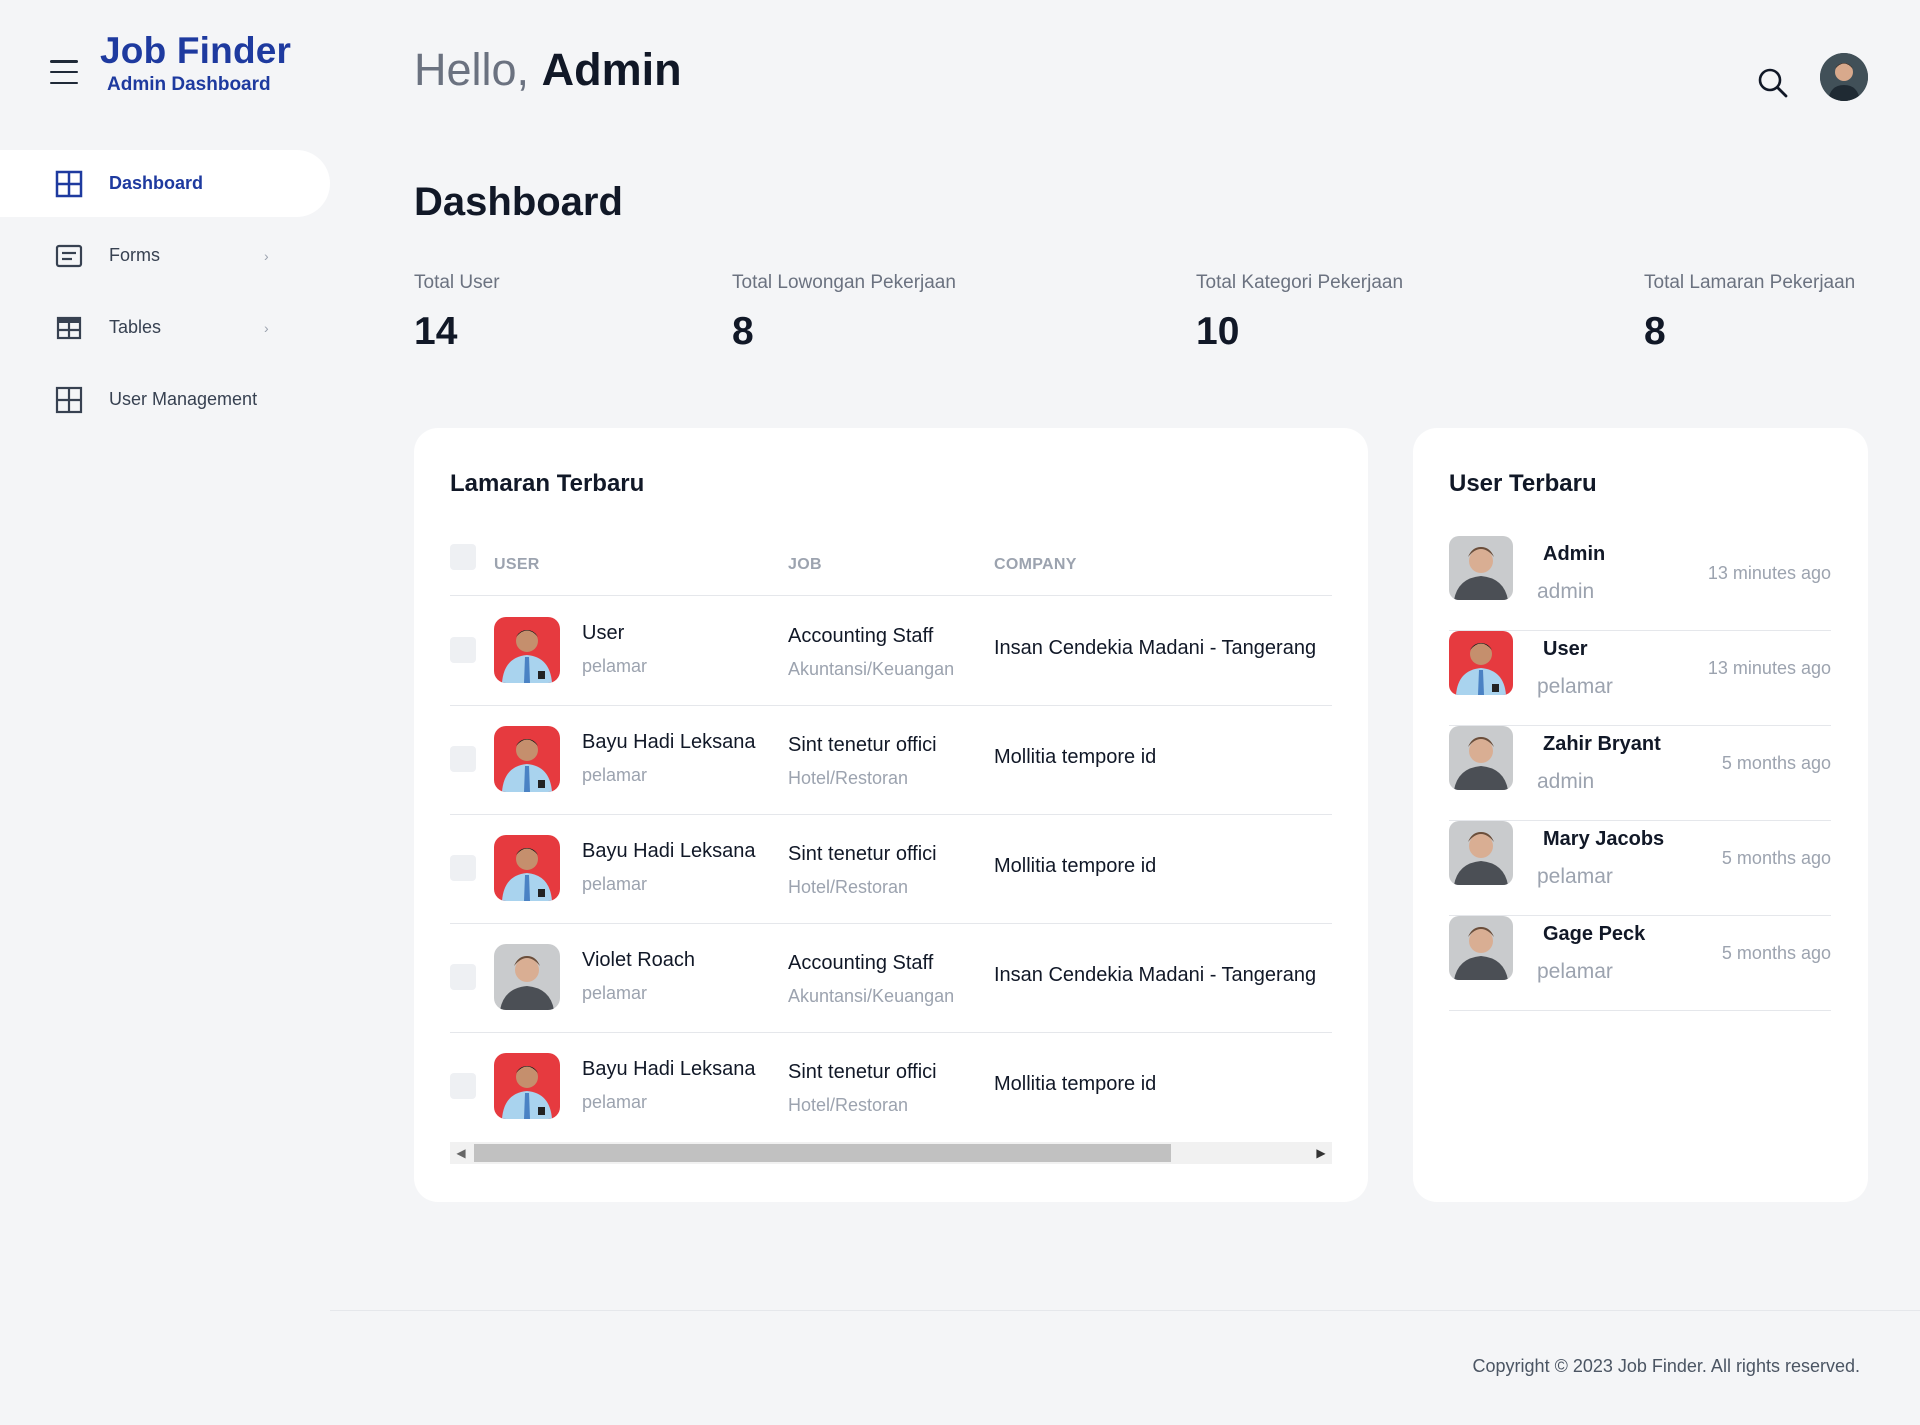 The height and width of the screenshot is (1425, 1920). I want to click on user-name: Admin, so click(1574, 554).